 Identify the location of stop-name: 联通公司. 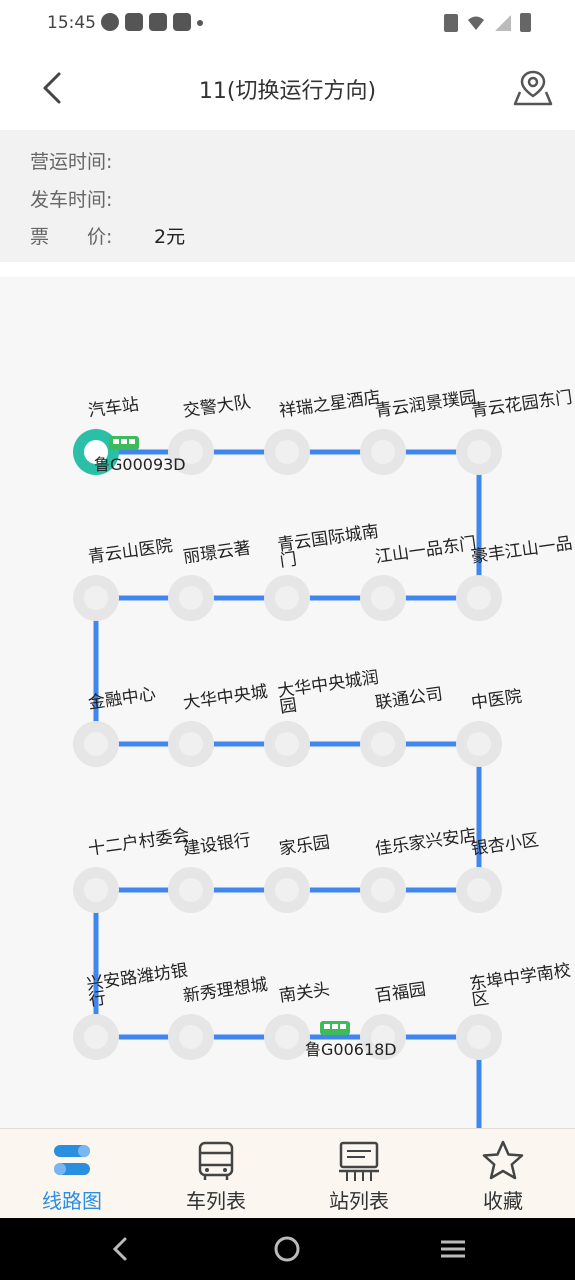
(409, 698).